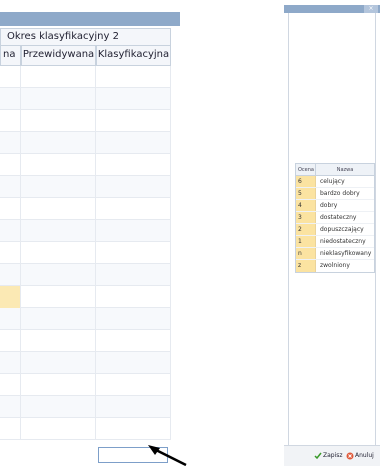 The image size is (380, 466). What do you see at coordinates (343, 241) in the screenshot?
I see `grade-name: niedostateczny` at bounding box center [343, 241].